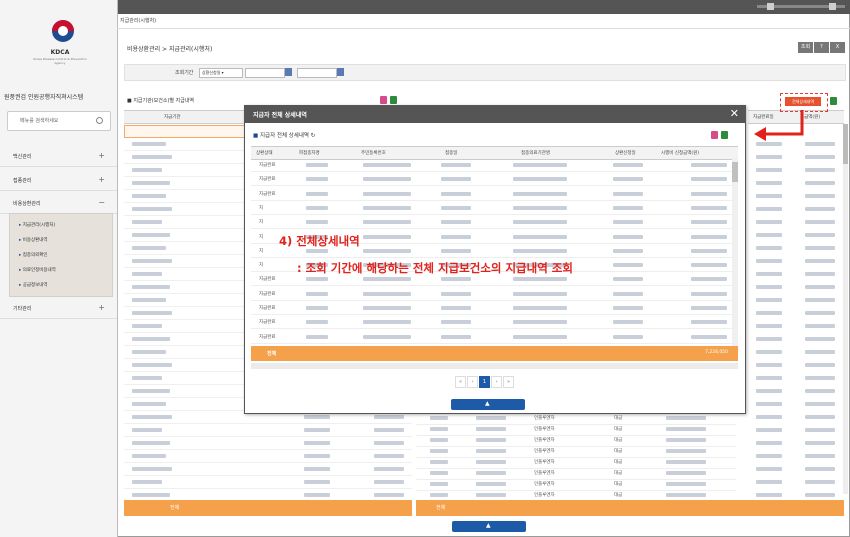  I want to click on submenu-item-medical-cost: ▸ 의료인정비용내역, so click(37, 270).